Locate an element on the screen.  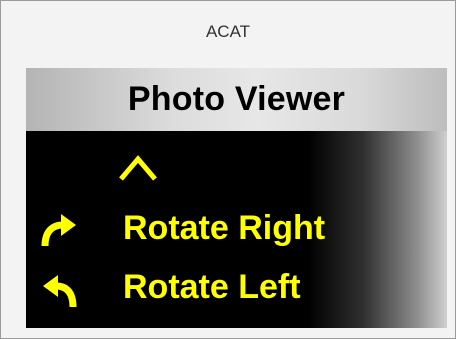
caret-up-icon is located at coordinates (138, 168).